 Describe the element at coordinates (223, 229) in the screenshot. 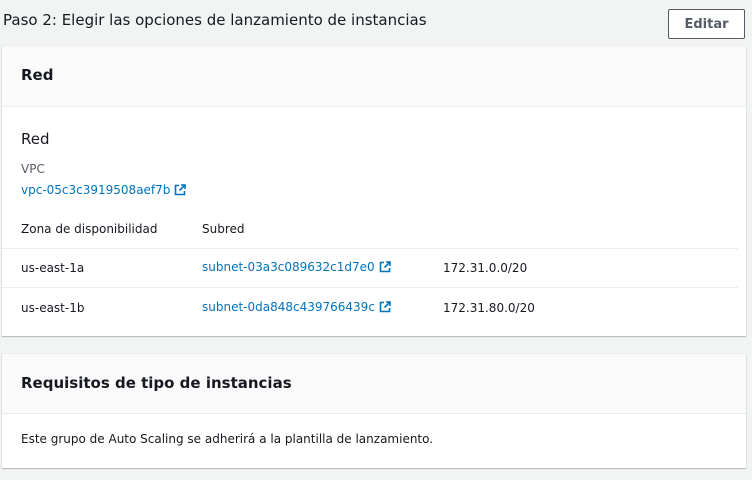

I see `column-header-subnet: Subred` at that location.